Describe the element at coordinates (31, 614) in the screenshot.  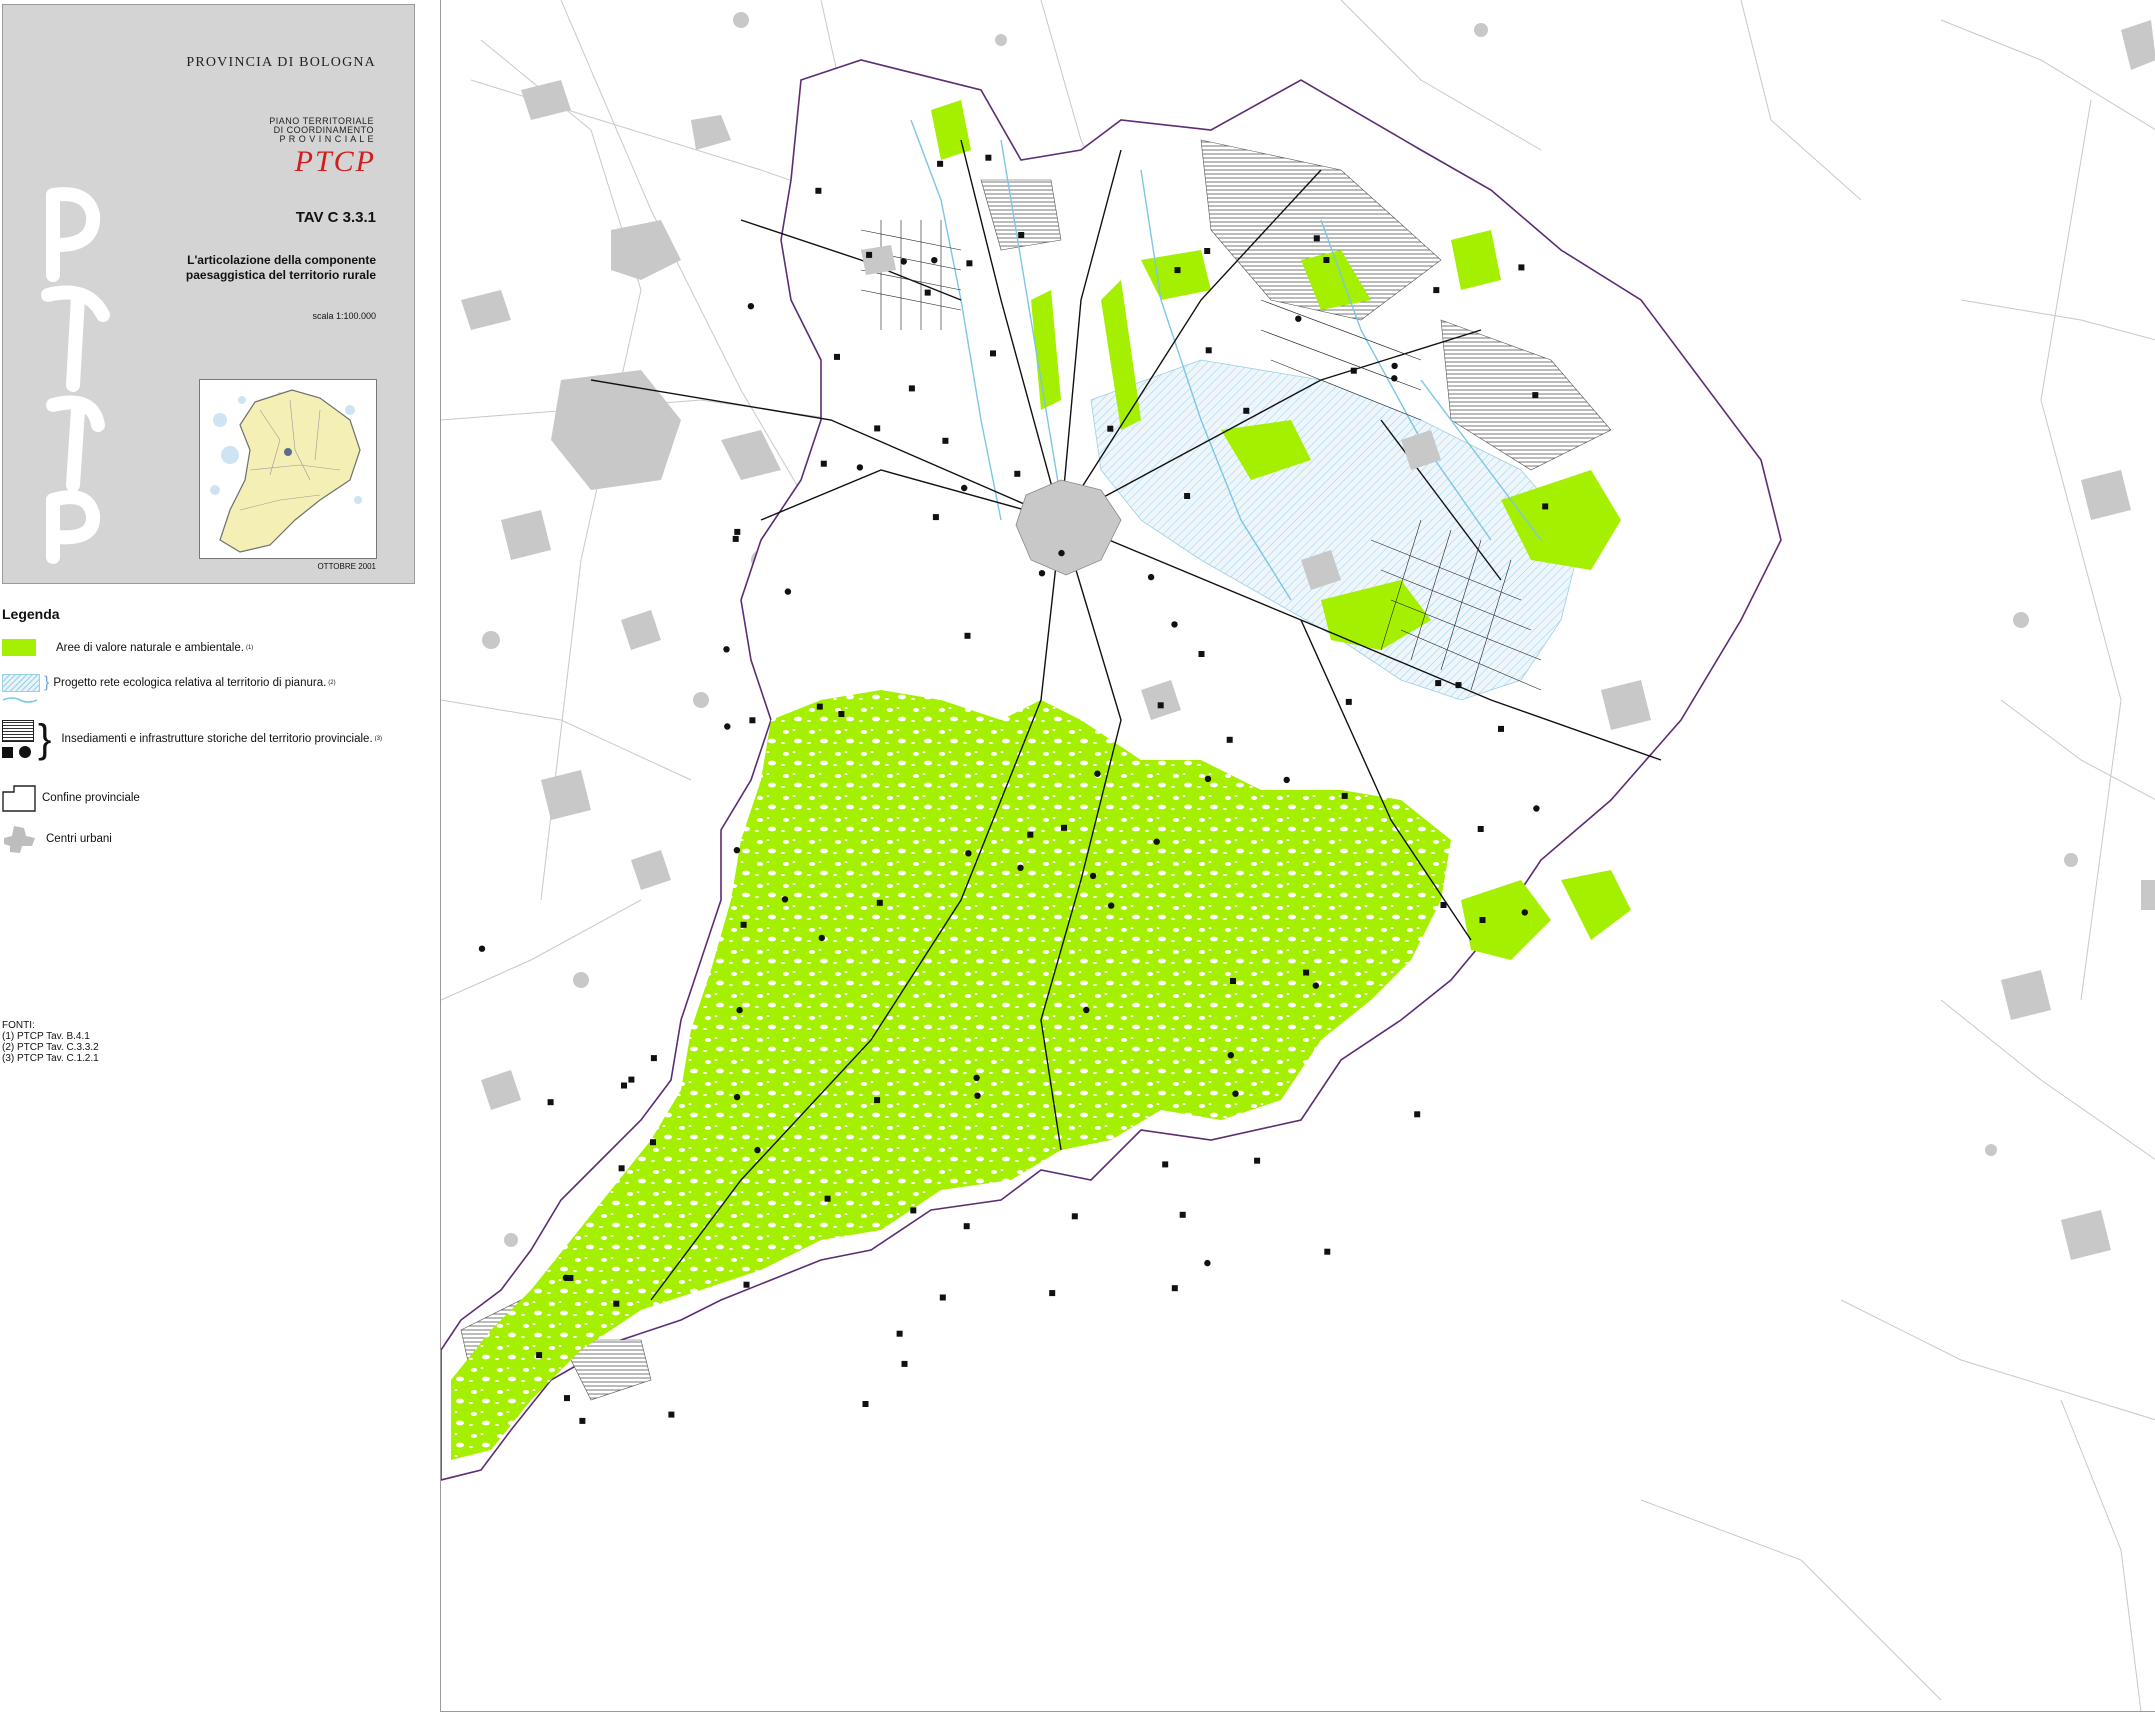
I see `legend-title: Legenda` at that location.